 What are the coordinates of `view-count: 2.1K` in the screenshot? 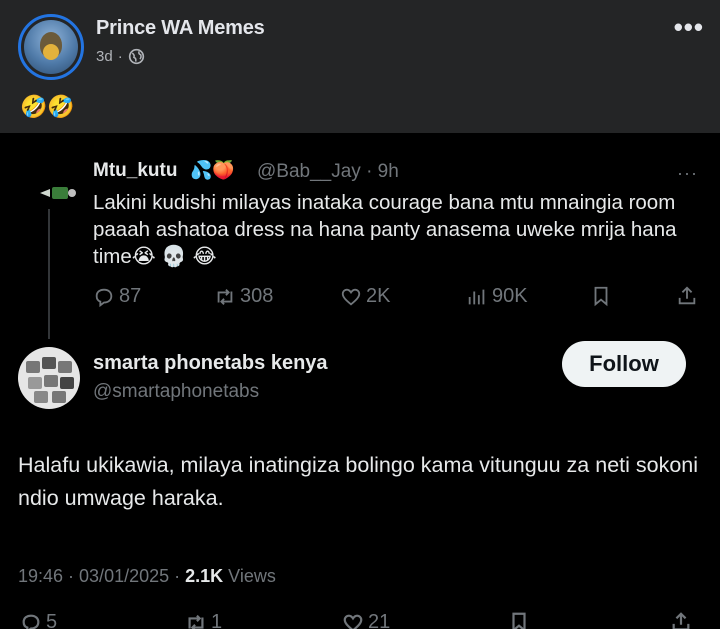 It's located at (204, 576).